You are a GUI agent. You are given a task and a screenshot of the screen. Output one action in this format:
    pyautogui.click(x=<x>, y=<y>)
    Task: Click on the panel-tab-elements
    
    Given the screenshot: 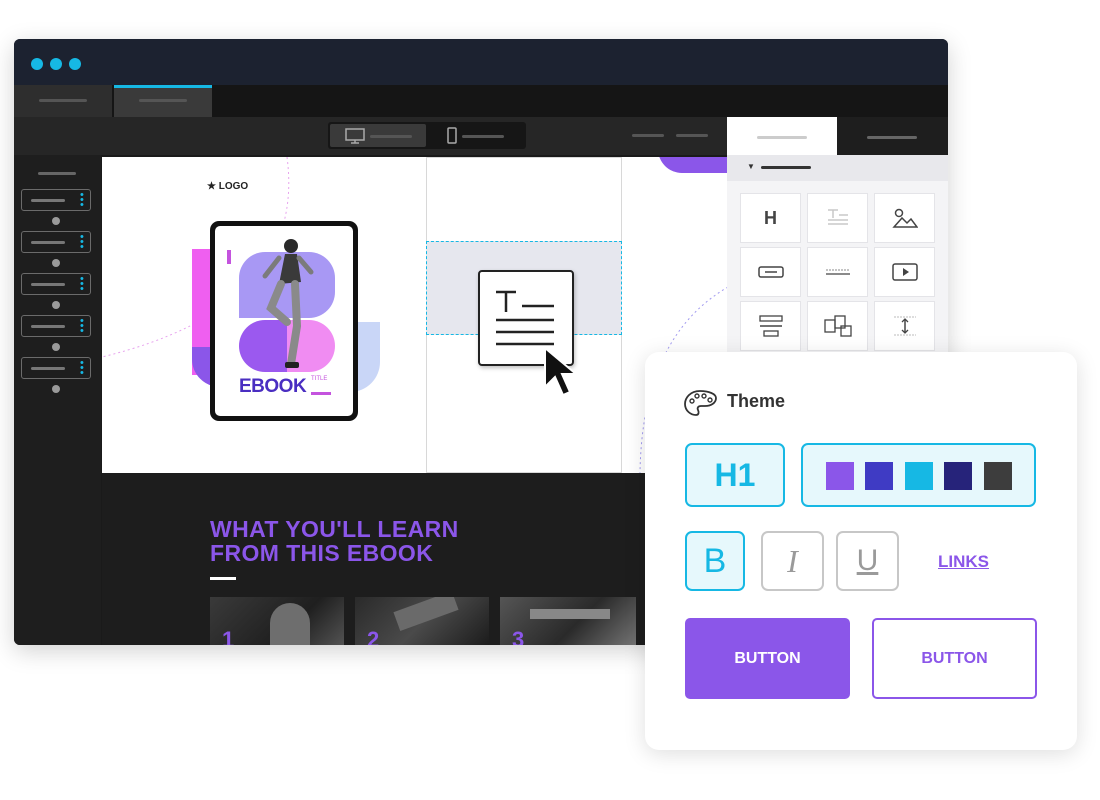 What is the action you would take?
    pyautogui.click(x=782, y=136)
    